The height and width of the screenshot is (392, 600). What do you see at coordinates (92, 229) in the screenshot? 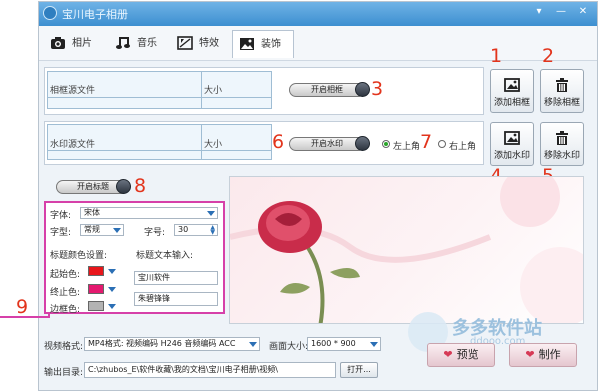
I see `style-value: 常规` at bounding box center [92, 229].